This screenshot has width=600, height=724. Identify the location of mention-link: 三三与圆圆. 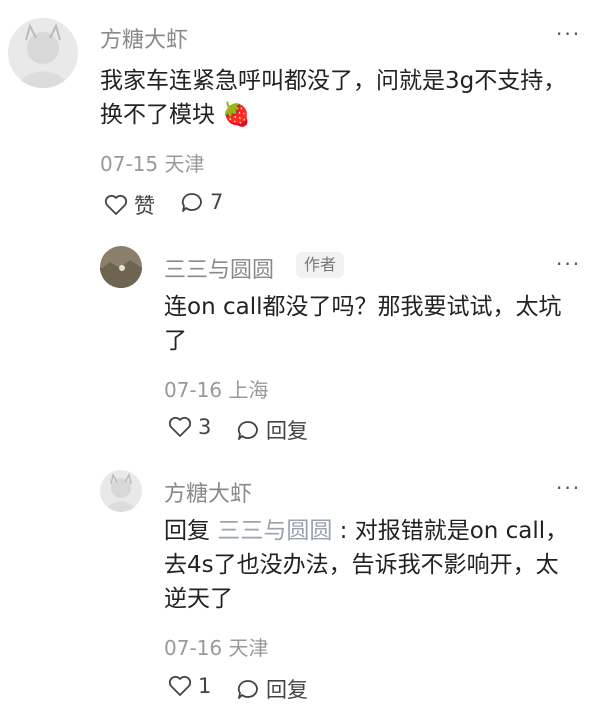
(274, 531).